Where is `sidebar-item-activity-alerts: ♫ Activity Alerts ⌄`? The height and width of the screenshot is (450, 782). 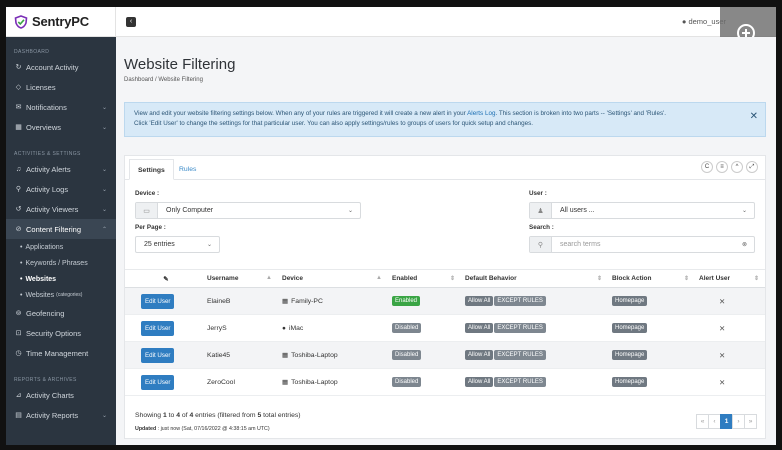
sidebar-item-activity-alerts: ♫ Activity Alerts ⌄ is located at coordinates (61, 169).